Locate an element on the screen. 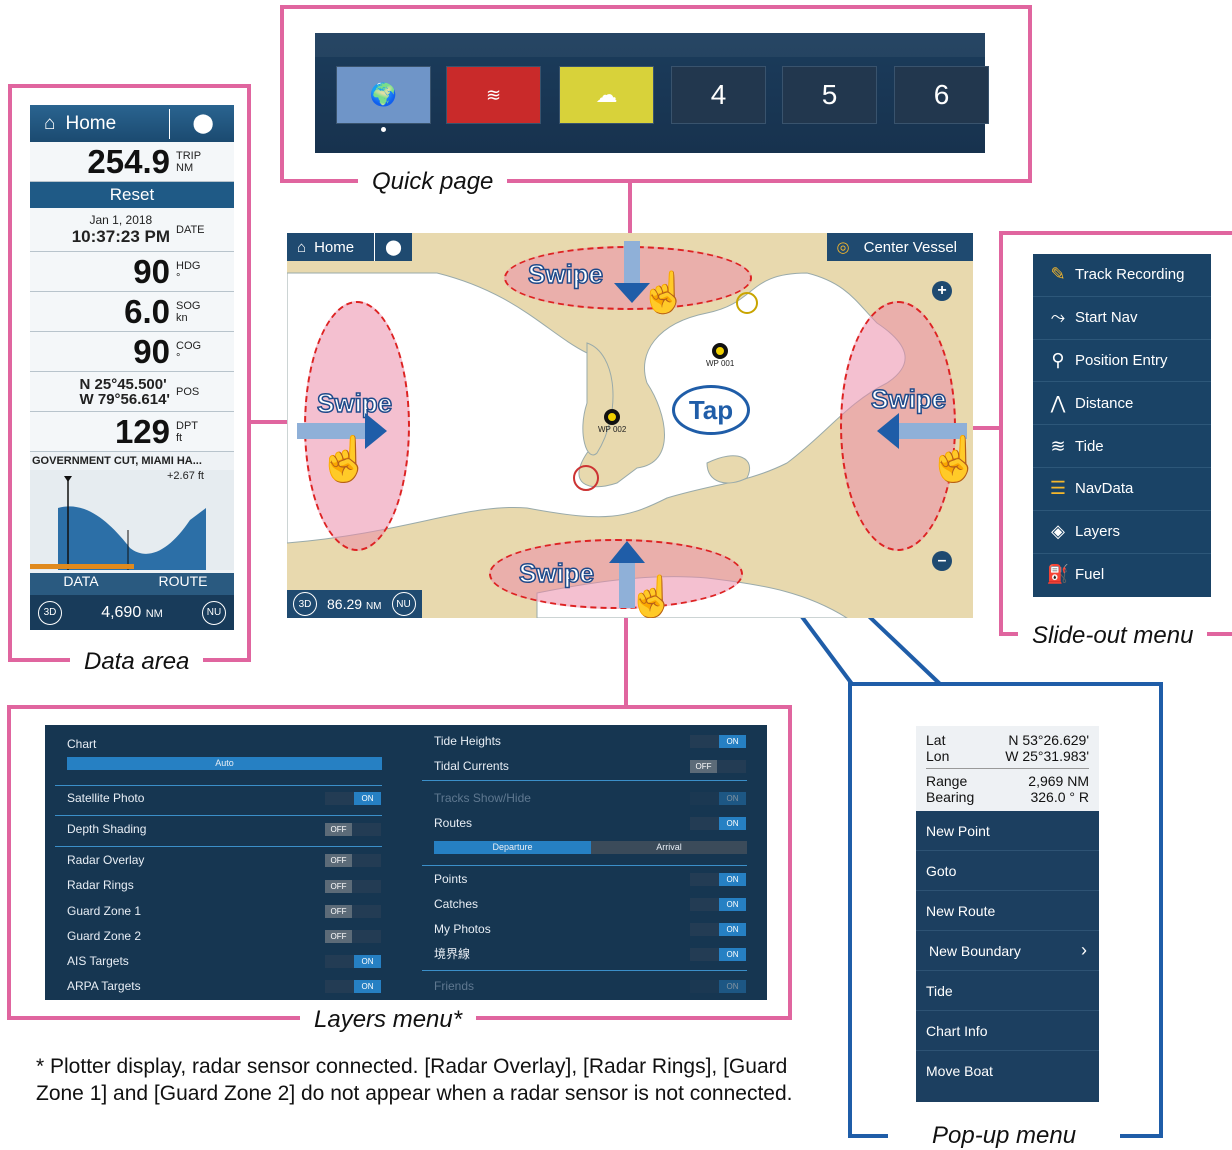  layer-radar-overlay: Radar Overlay is located at coordinates (106, 860).